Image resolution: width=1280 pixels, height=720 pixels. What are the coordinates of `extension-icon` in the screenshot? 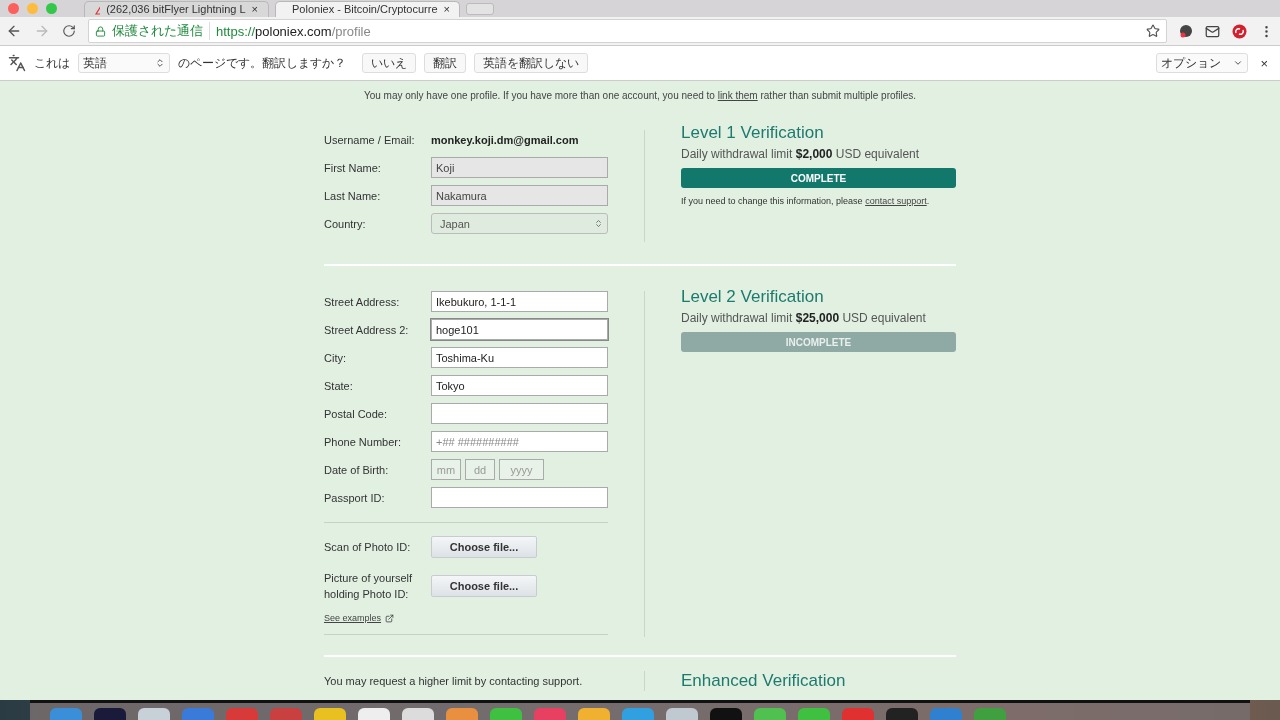 It's located at (1239, 31).